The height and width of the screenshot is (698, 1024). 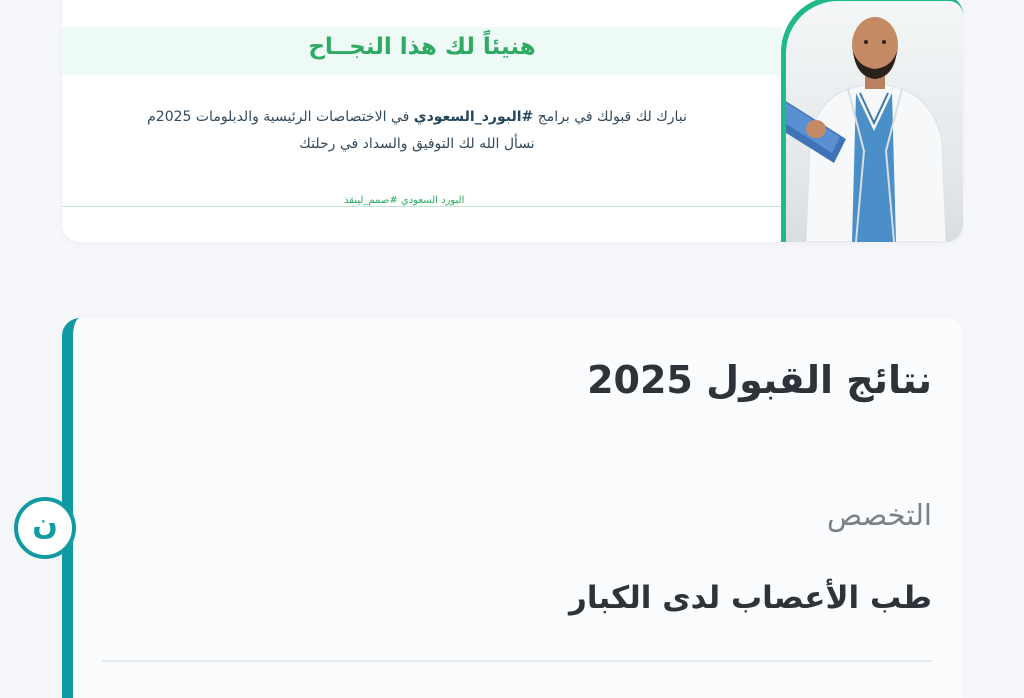 I want to click on doctor-photo, so click(x=874, y=121).